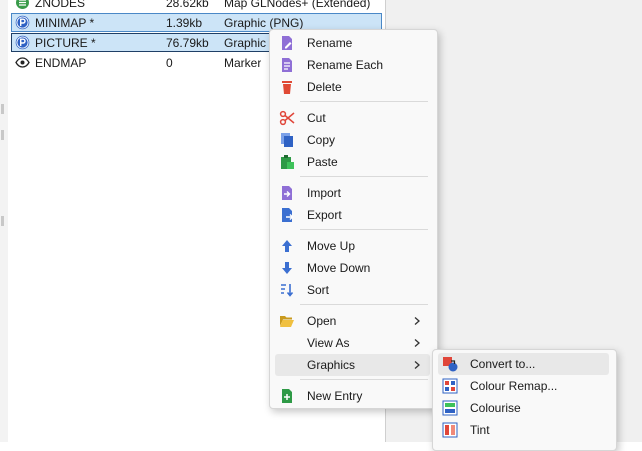  Describe the element at coordinates (287, 140) in the screenshot. I see `copy-icon` at that location.